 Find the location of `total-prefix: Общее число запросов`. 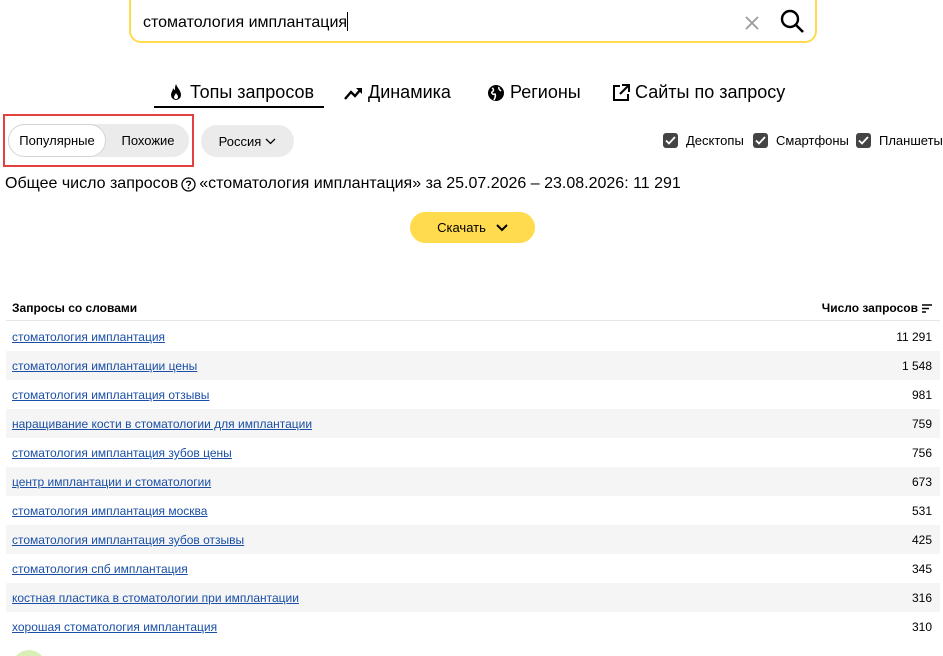

total-prefix: Общее число запросов is located at coordinates (92, 183).